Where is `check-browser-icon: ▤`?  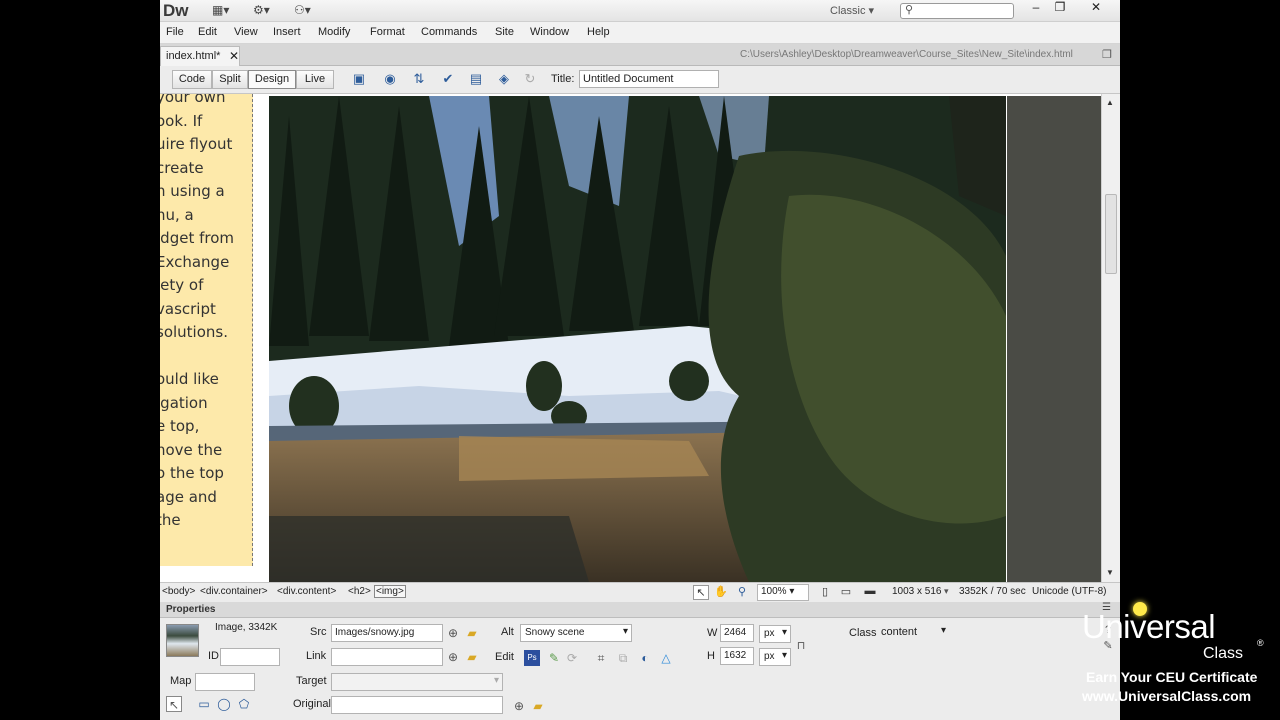
check-browser-icon: ▤ is located at coordinates (476, 80).